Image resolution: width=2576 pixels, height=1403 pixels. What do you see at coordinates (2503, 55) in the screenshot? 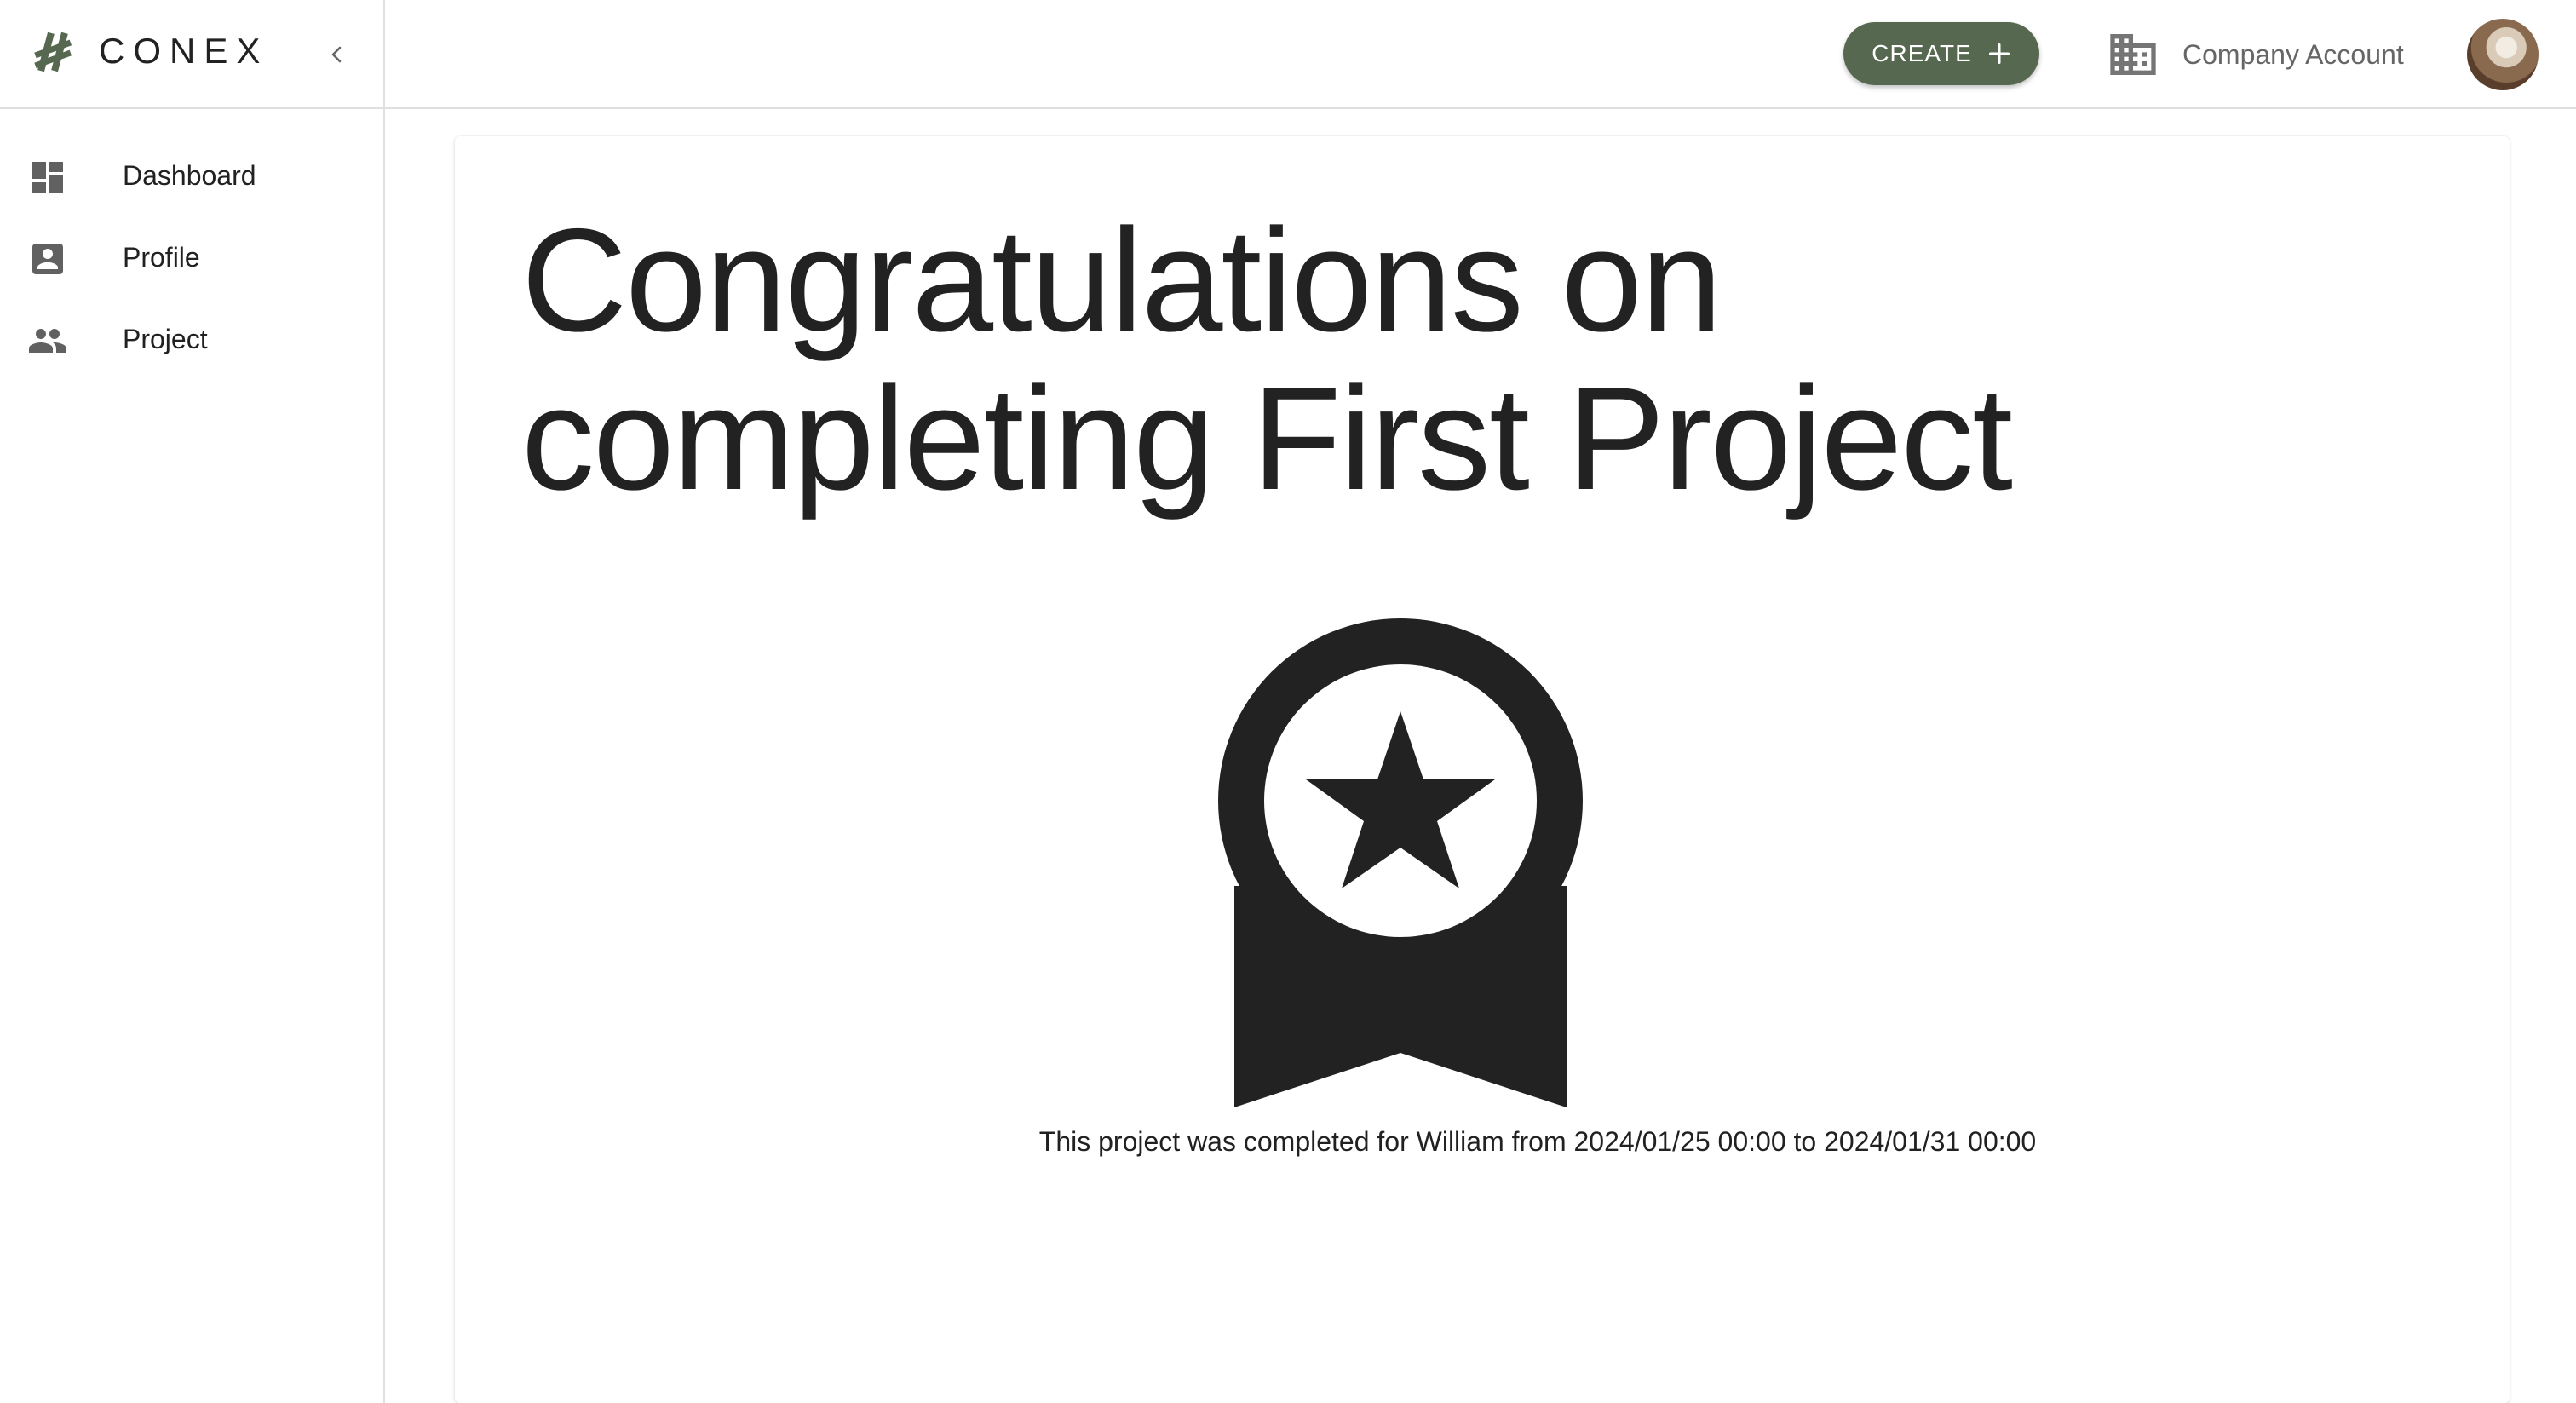
I see `user-avatar` at bounding box center [2503, 55].